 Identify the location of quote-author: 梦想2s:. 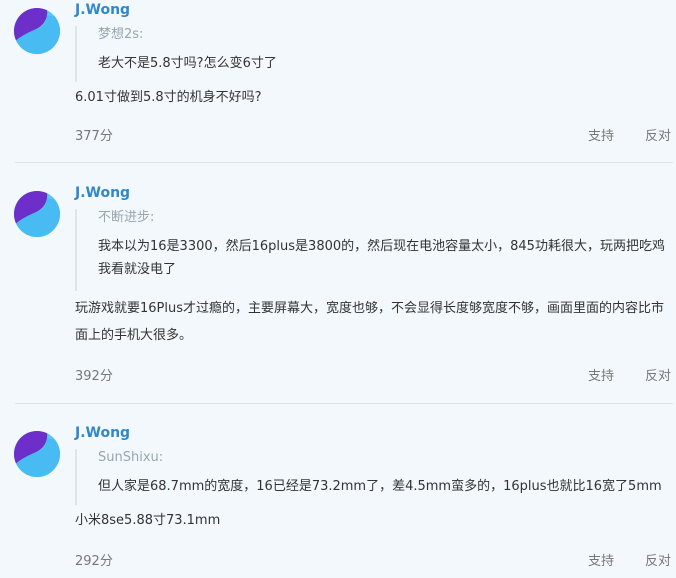
(121, 34).